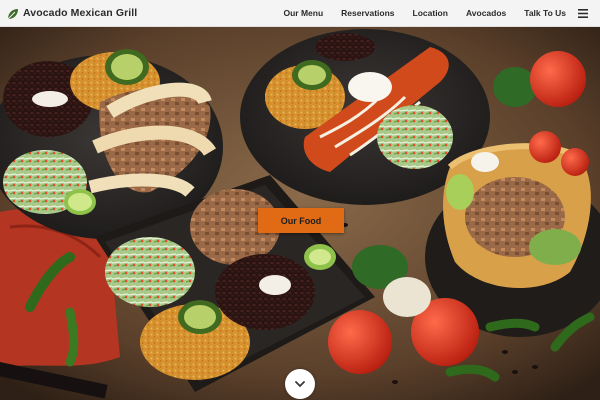 The height and width of the screenshot is (400, 600). Describe the element at coordinates (486, 13) in the screenshot. I see `nav-avocados: Avocados` at that location.